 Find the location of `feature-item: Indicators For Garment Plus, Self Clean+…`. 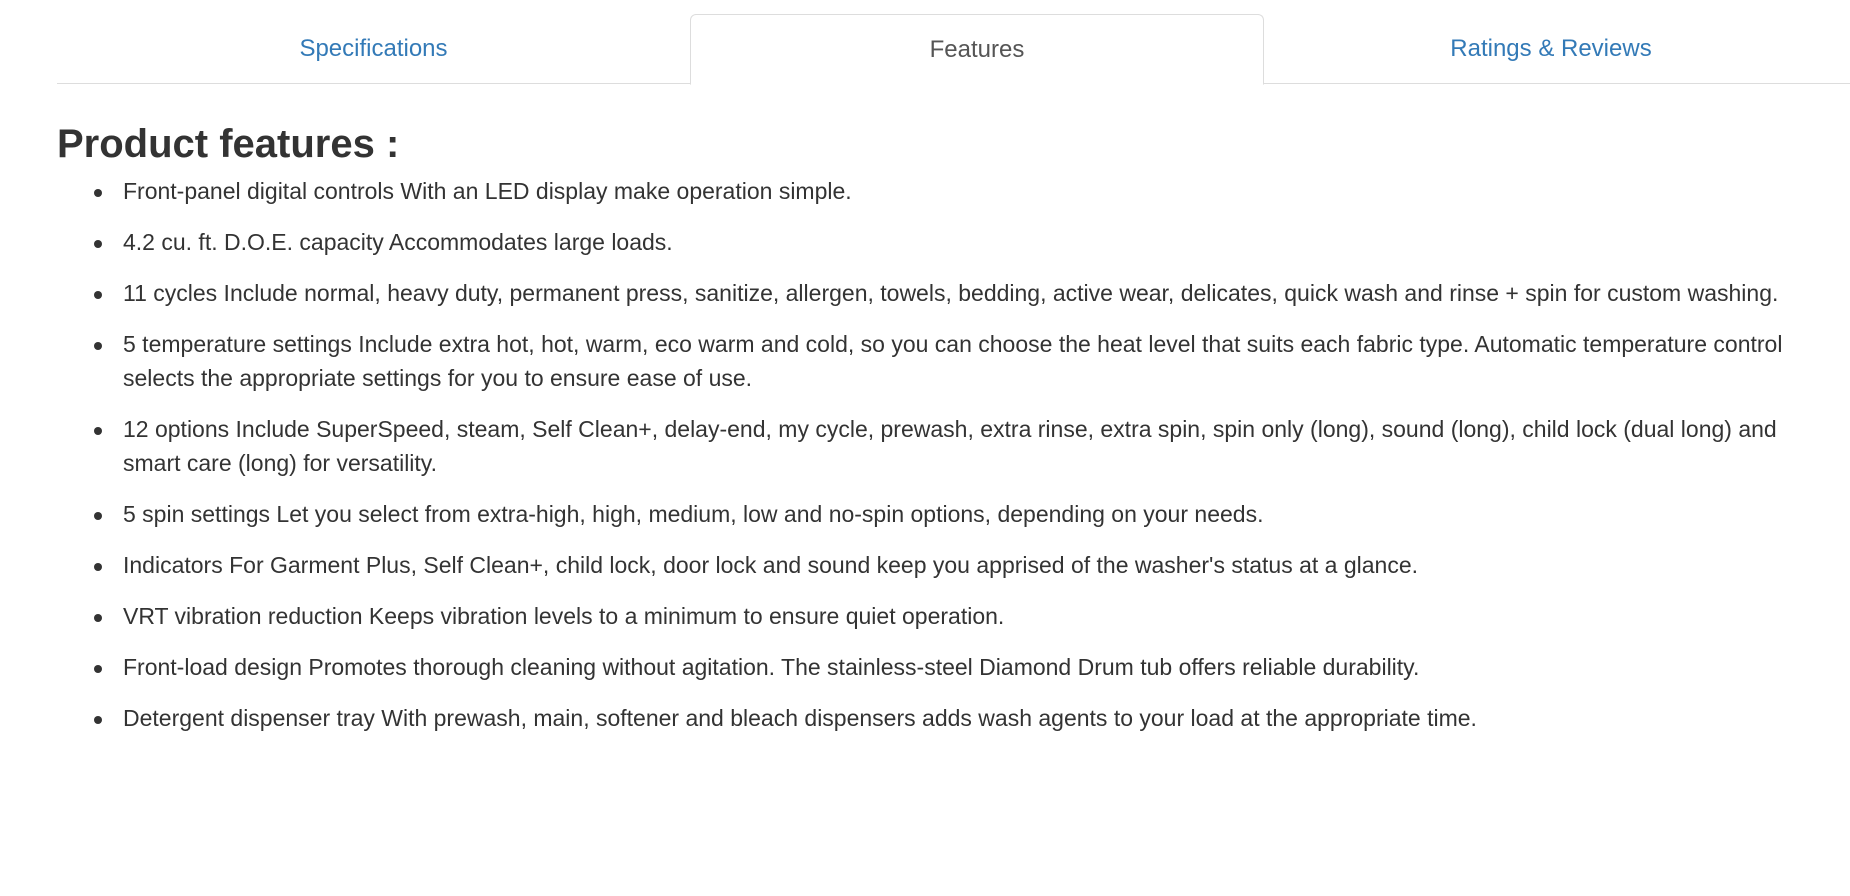

feature-item: Indicators For Garment Plus, Self Clean+… is located at coordinates (960, 565).